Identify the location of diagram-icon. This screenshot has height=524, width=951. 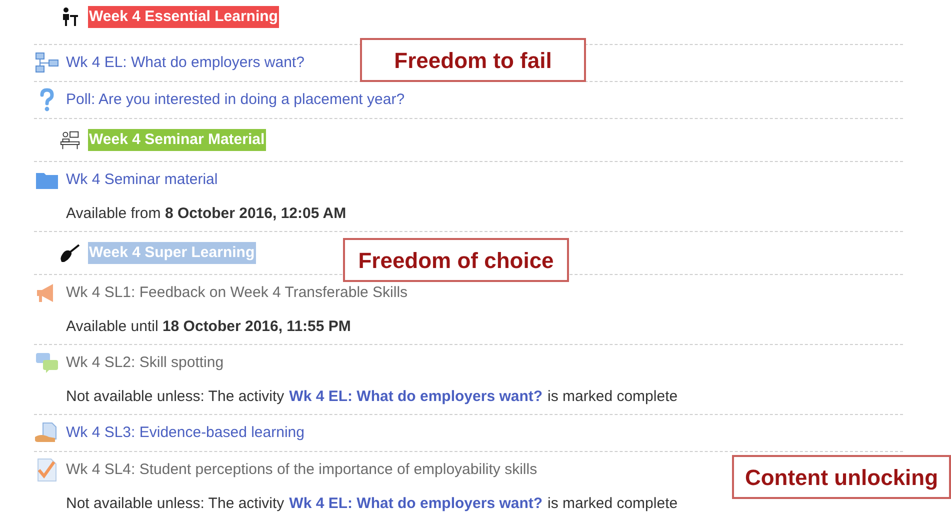
(47, 63).